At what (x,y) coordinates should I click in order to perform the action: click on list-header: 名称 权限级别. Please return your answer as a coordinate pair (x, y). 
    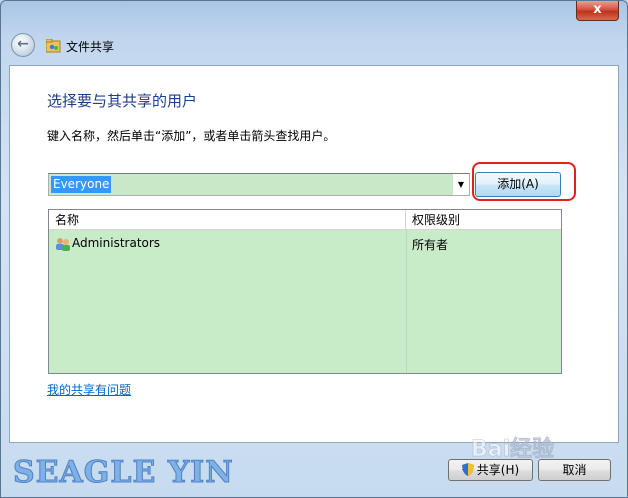
    Looking at the image, I should click on (305, 220).